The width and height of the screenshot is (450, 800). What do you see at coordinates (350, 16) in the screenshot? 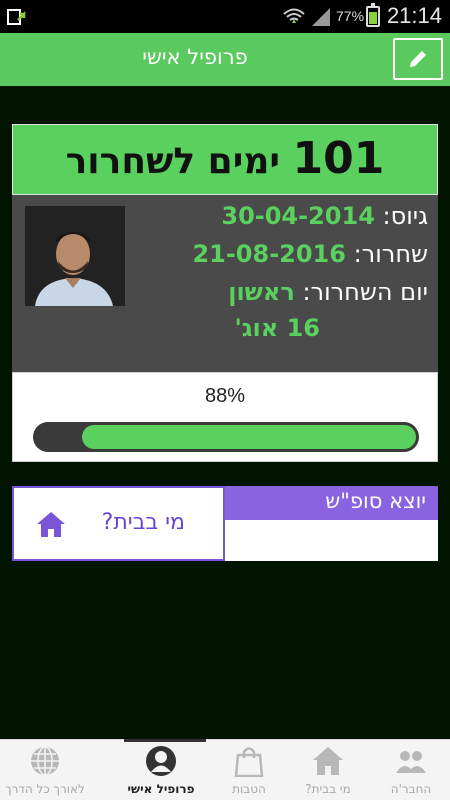
I see `battery-percent: 77%` at bounding box center [350, 16].